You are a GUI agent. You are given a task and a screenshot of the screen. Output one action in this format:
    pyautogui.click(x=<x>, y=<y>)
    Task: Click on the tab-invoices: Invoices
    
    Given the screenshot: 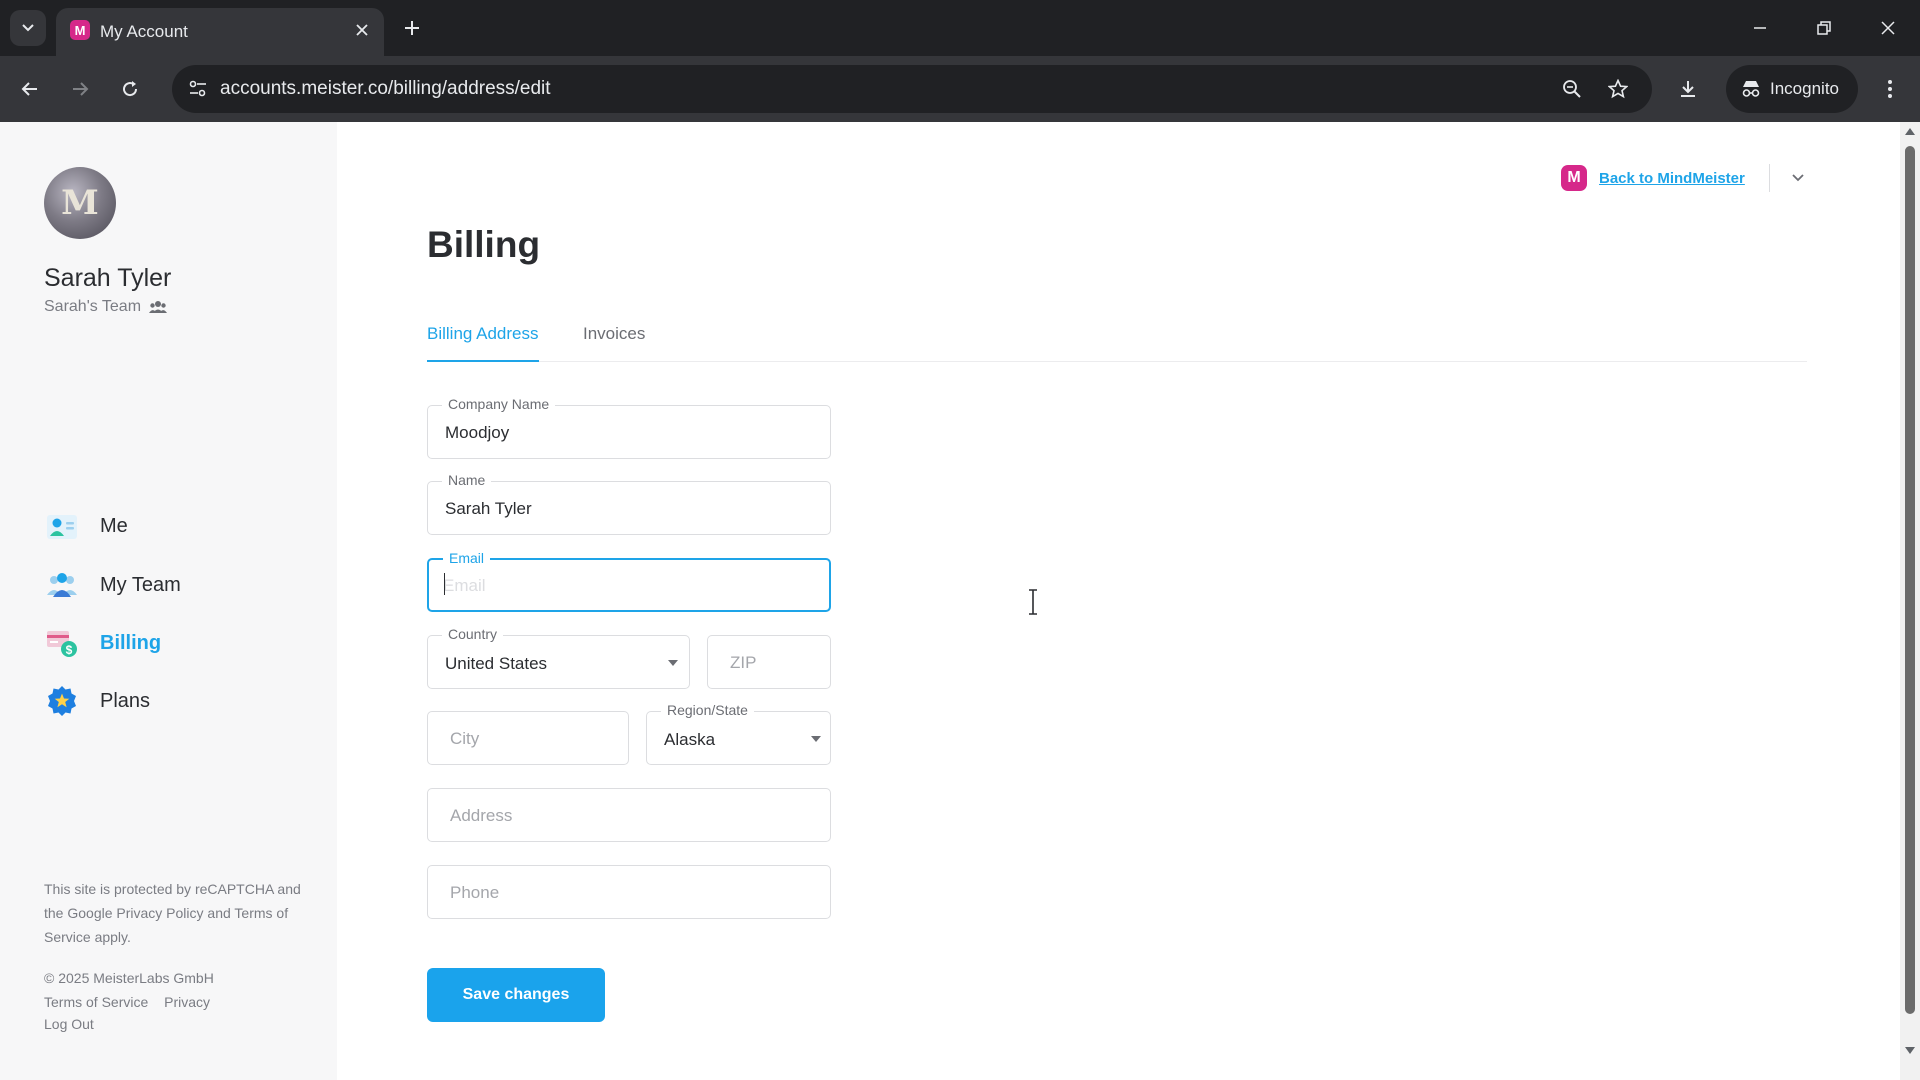 What is the action you would take?
    pyautogui.click(x=614, y=337)
    